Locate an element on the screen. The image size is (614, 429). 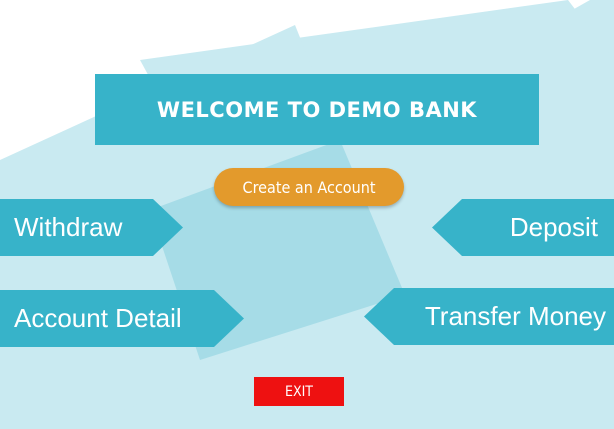
exit-label: EXIT is located at coordinates (299, 391).